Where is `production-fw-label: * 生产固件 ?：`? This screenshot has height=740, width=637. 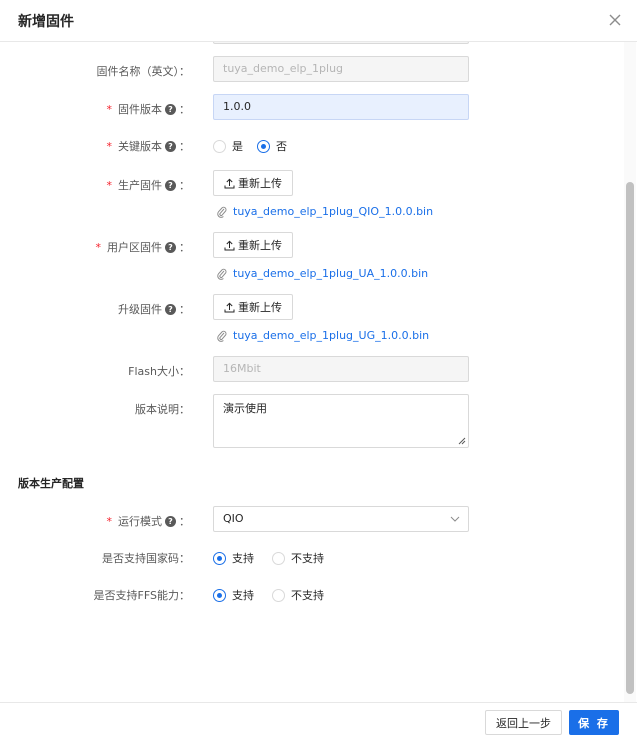
production-fw-label: * 生产固件 ?： is located at coordinates (148, 185).